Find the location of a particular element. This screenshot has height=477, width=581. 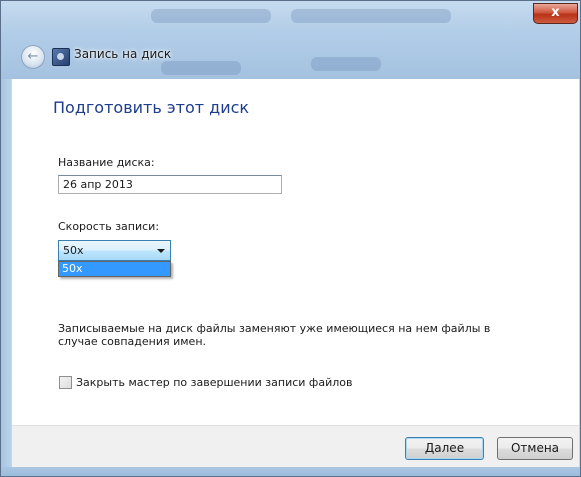

chevron-down-icon is located at coordinates (161, 251).